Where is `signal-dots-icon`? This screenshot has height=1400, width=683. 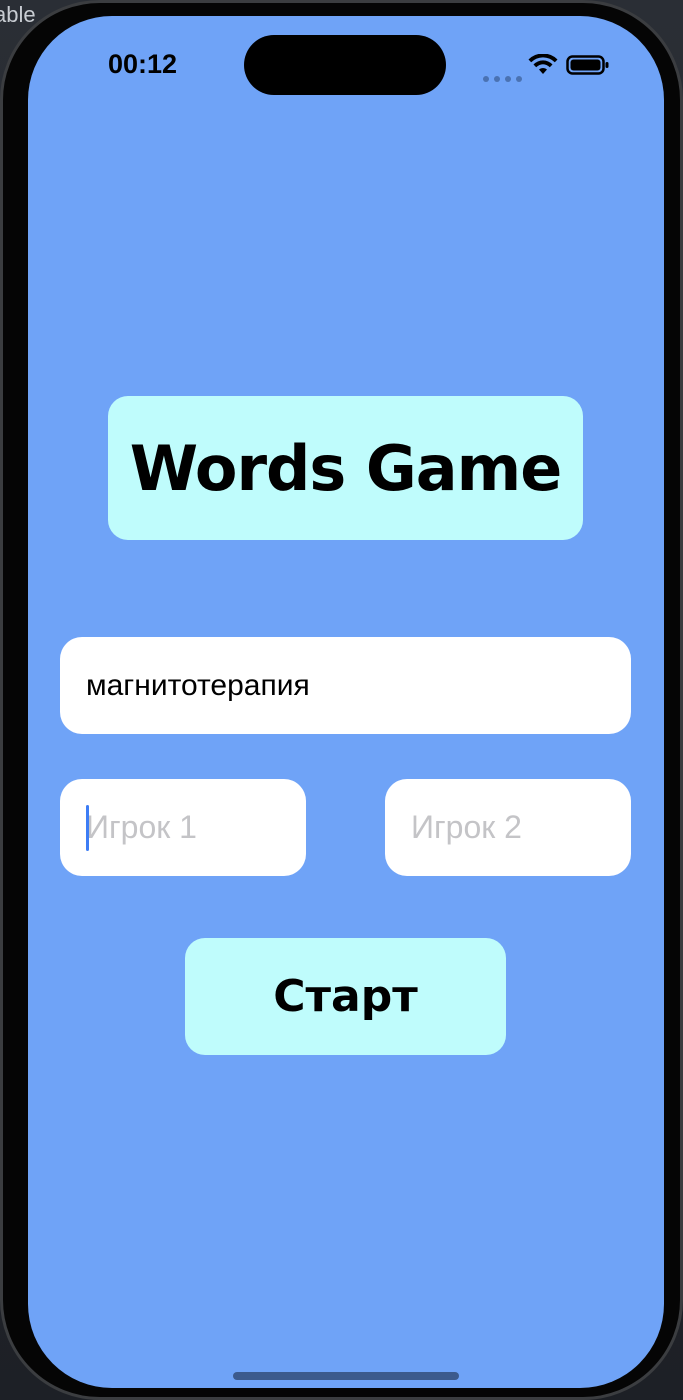 signal-dots-icon is located at coordinates (505, 75).